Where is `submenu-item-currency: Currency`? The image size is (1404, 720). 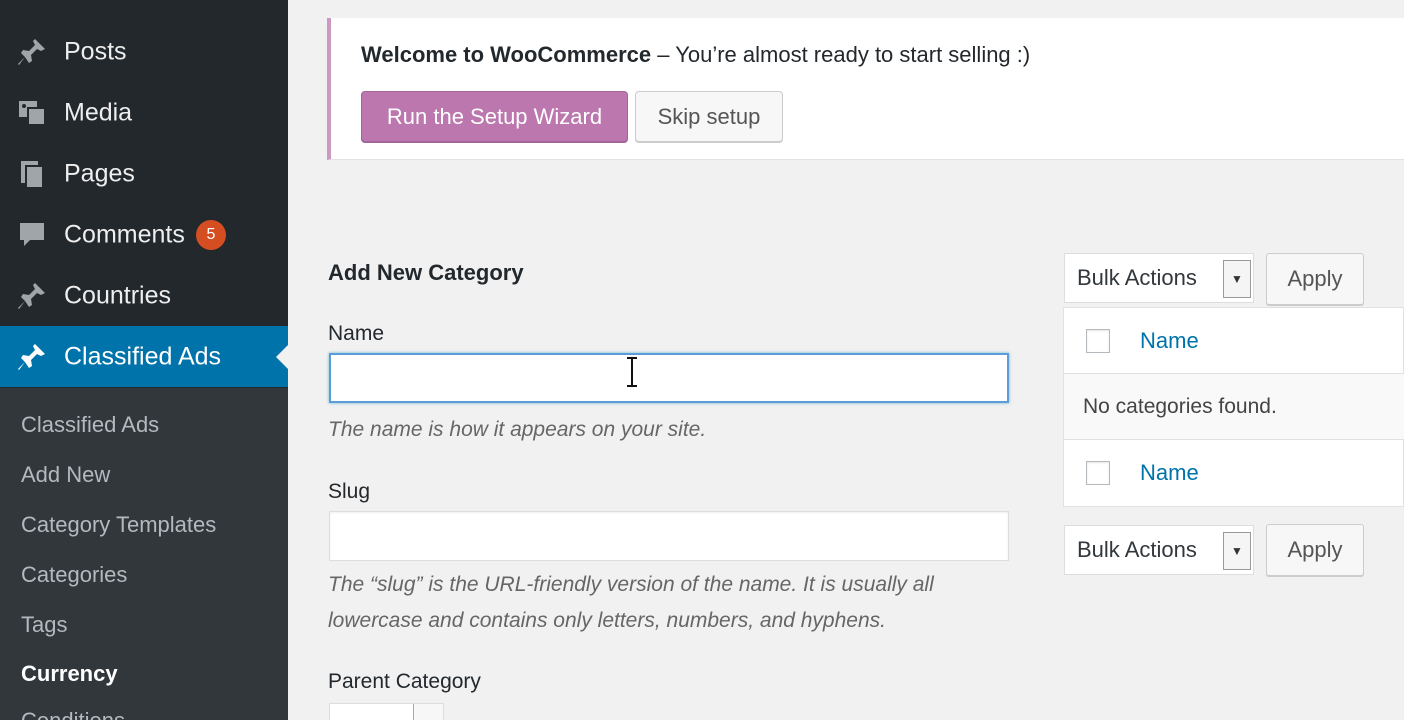 submenu-item-currency: Currency is located at coordinates (69, 674).